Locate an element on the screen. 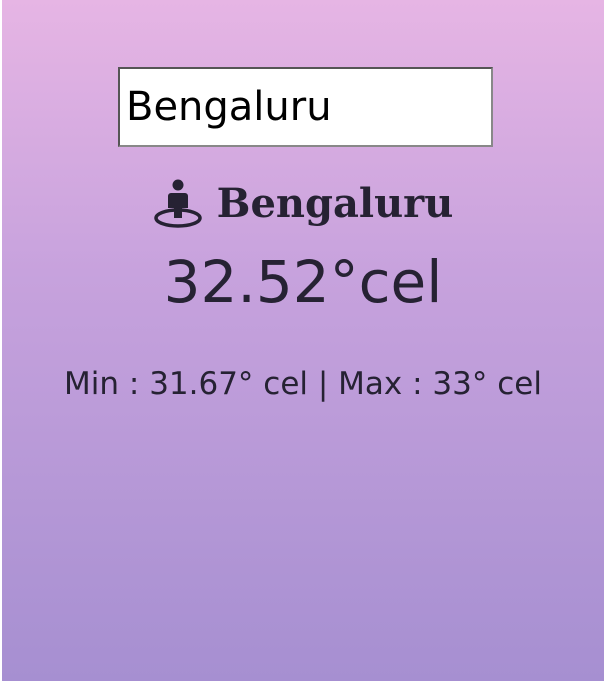 The width and height of the screenshot is (604, 681). city-search-box is located at coordinates (305, 107).